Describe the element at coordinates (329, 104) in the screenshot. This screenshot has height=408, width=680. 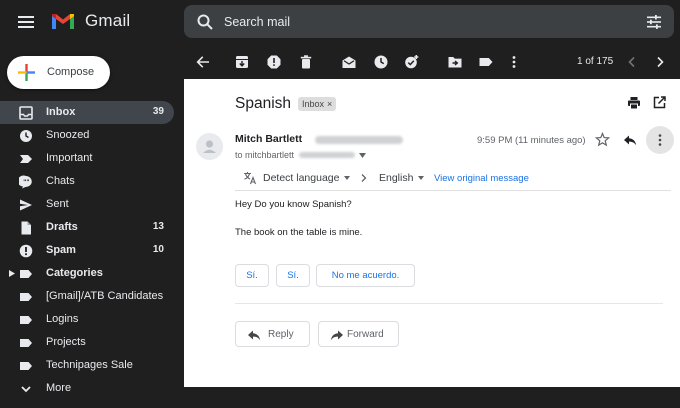
I see `remove-label-icon: ×` at that location.